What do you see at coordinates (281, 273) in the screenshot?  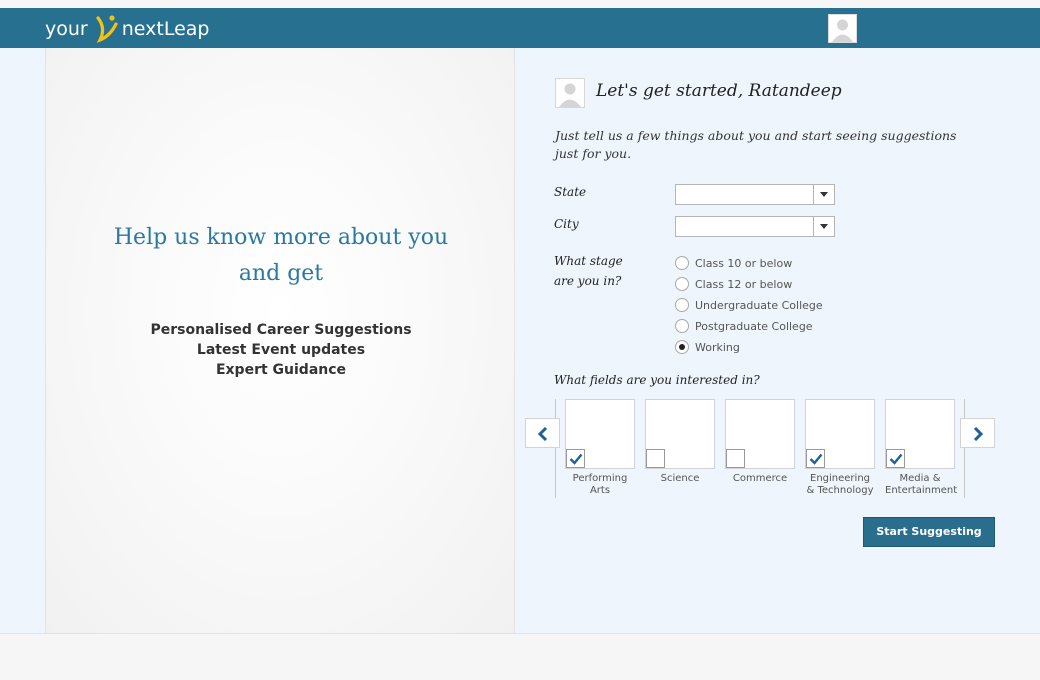 I see `promo-headline-line2: and get` at bounding box center [281, 273].